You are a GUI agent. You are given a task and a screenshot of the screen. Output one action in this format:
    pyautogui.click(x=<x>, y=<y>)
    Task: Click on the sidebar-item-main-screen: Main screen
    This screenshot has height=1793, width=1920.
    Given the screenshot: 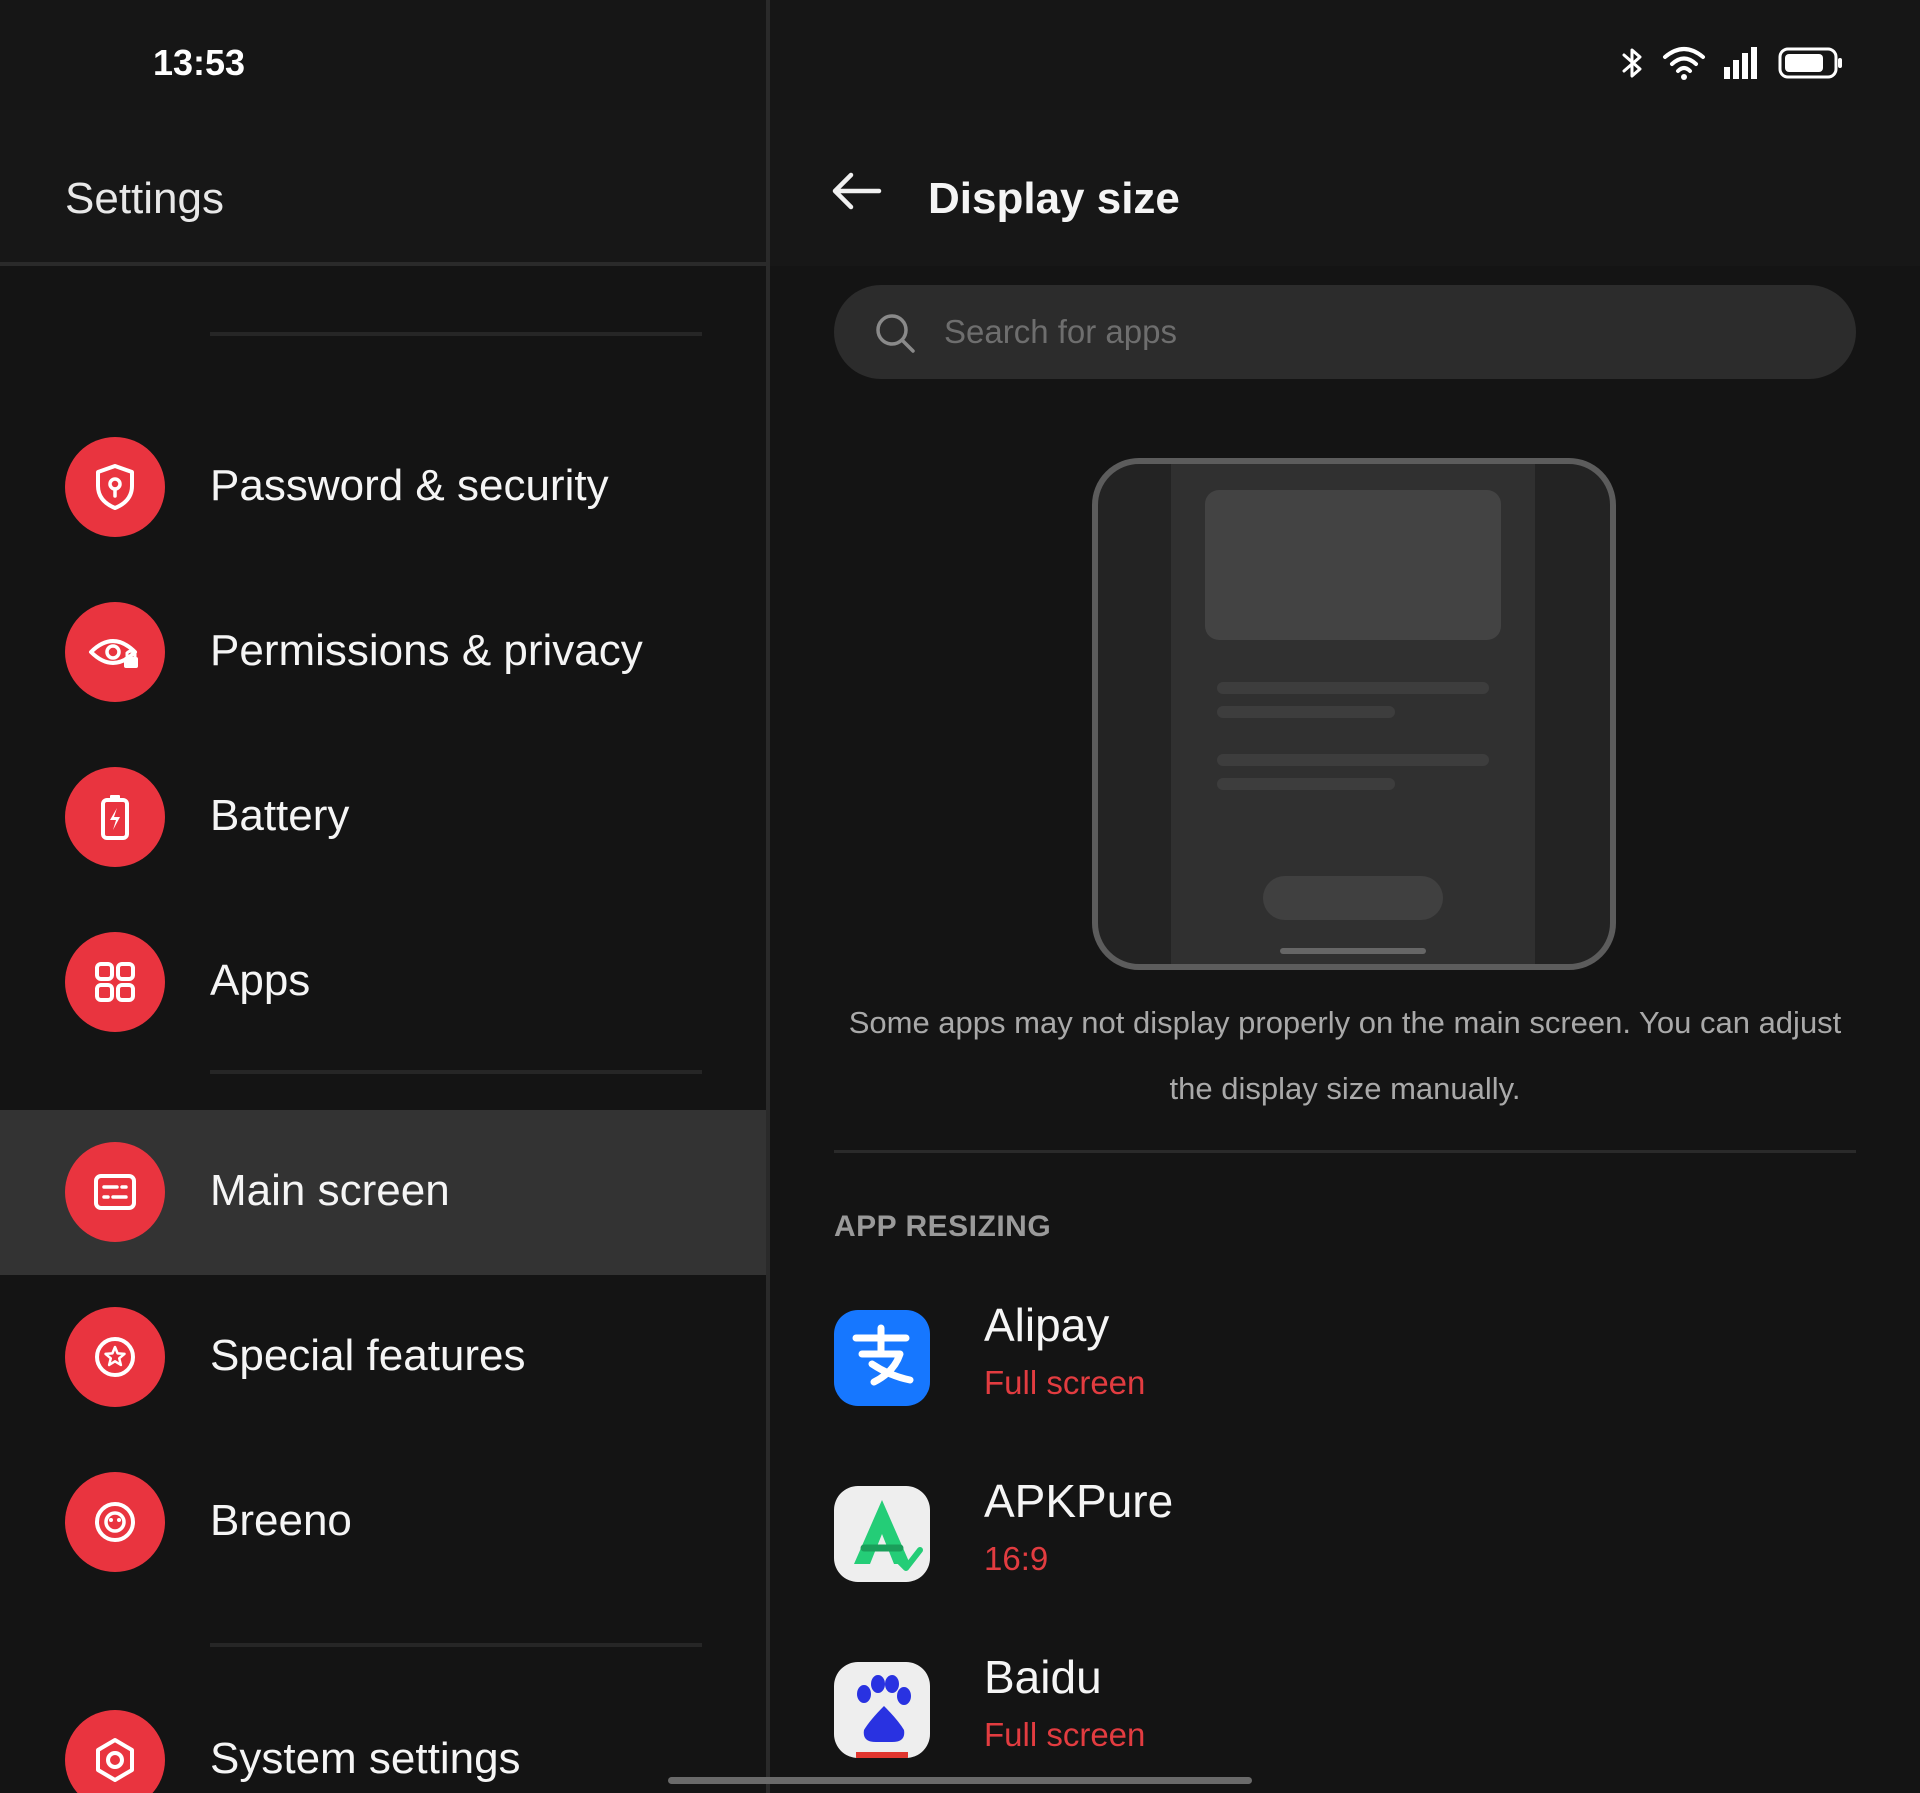 What is the action you would take?
    pyautogui.click(x=383, y=1192)
    